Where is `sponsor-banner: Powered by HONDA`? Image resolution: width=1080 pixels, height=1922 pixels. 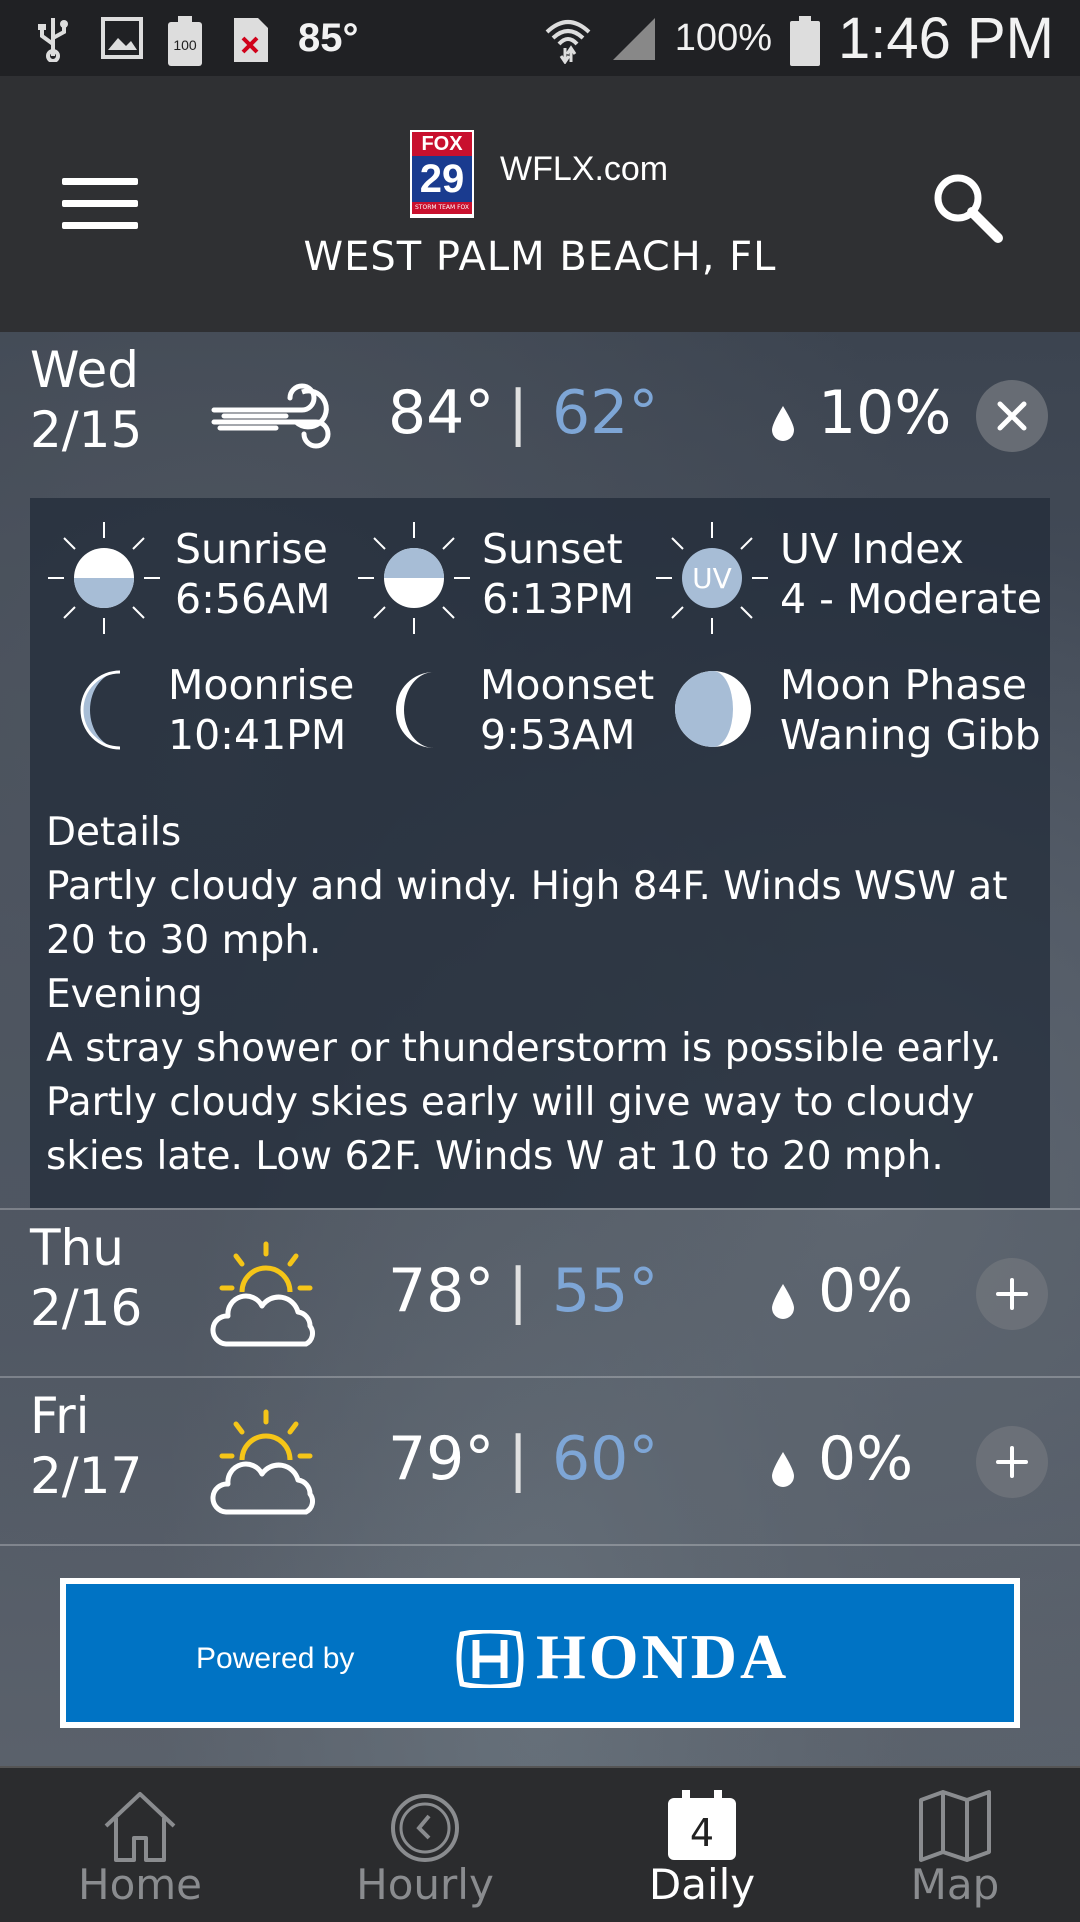
sponsor-banner: Powered by HONDA is located at coordinates (540, 1653).